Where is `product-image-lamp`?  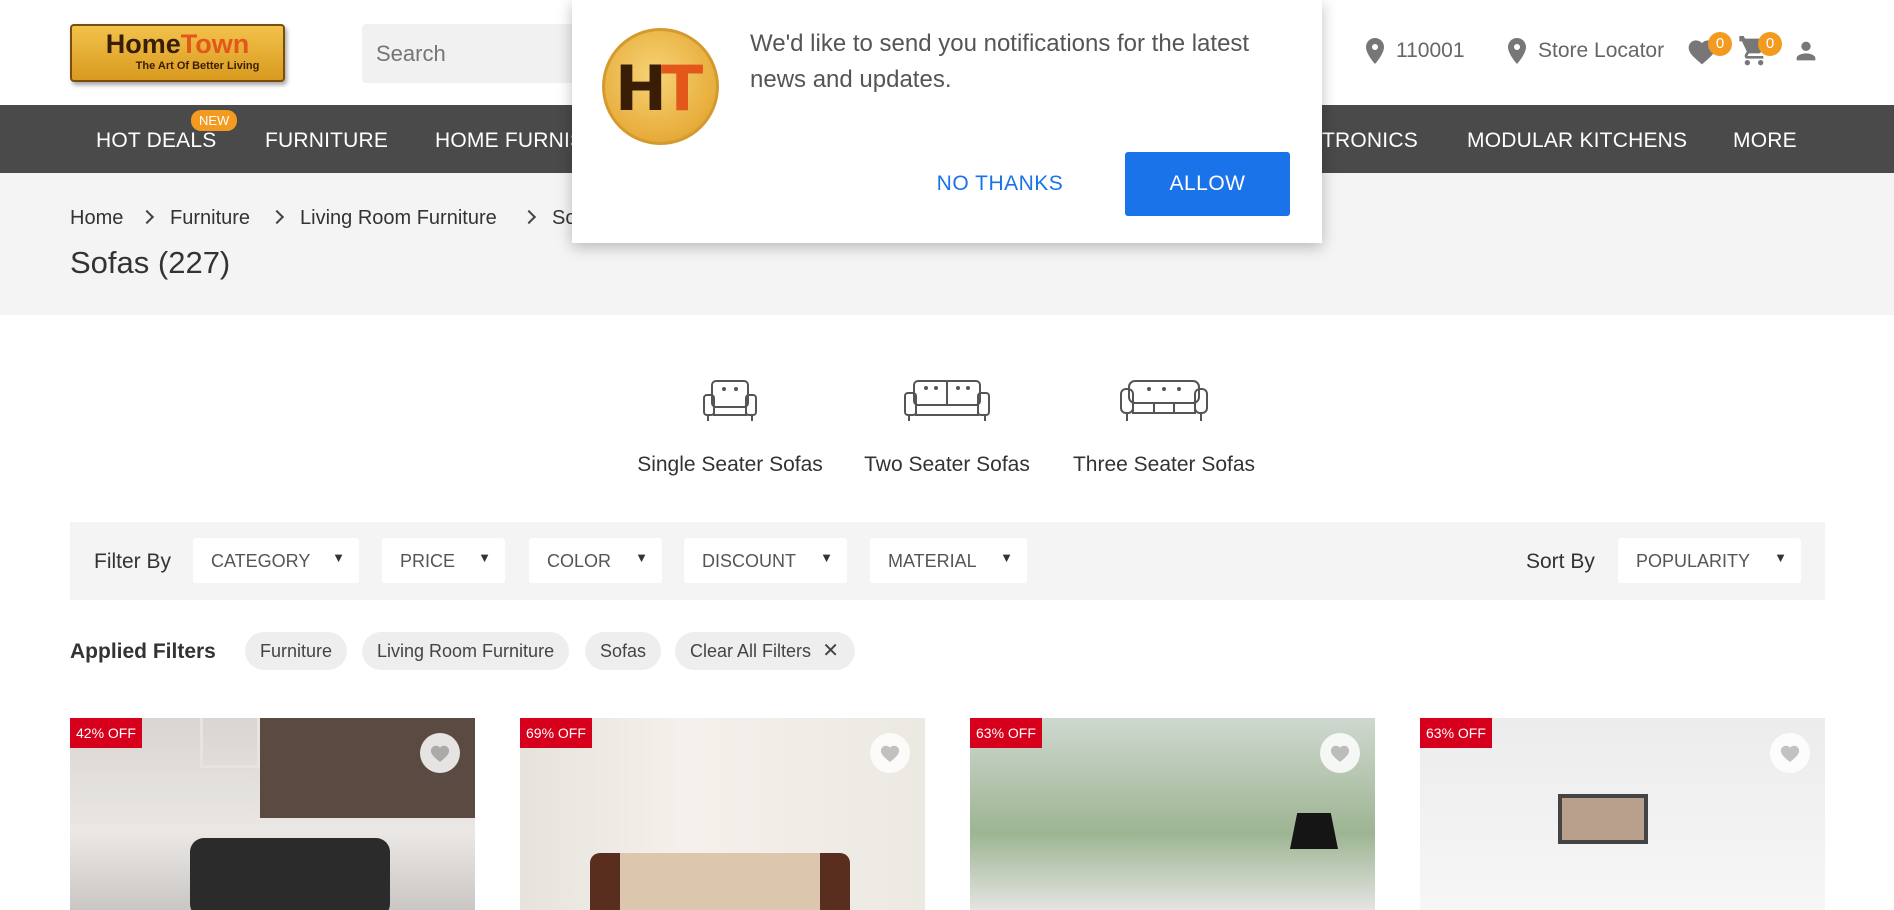 product-image-lamp is located at coordinates (1314, 831).